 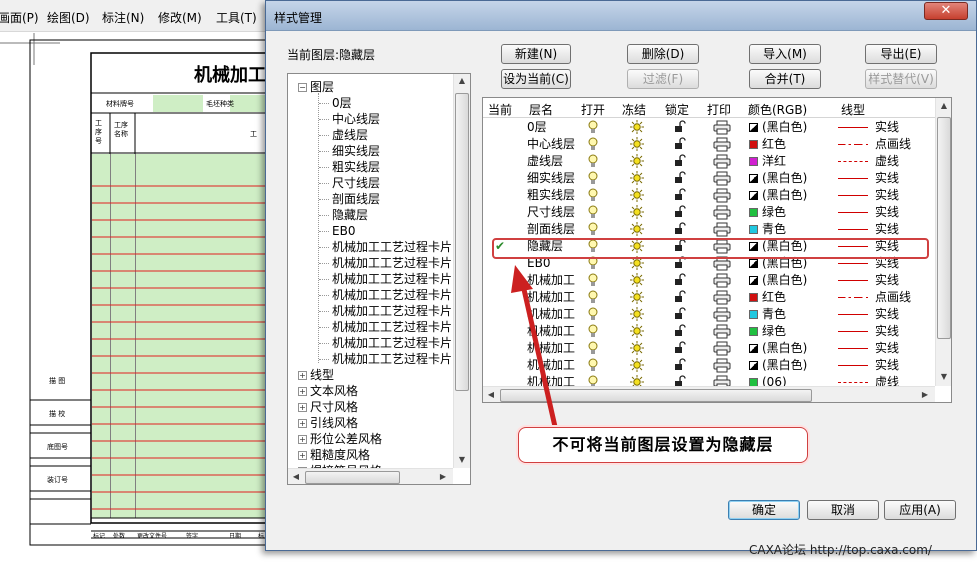 I want to click on tree-vscrollbar: ▲ ▼, so click(x=461, y=271).